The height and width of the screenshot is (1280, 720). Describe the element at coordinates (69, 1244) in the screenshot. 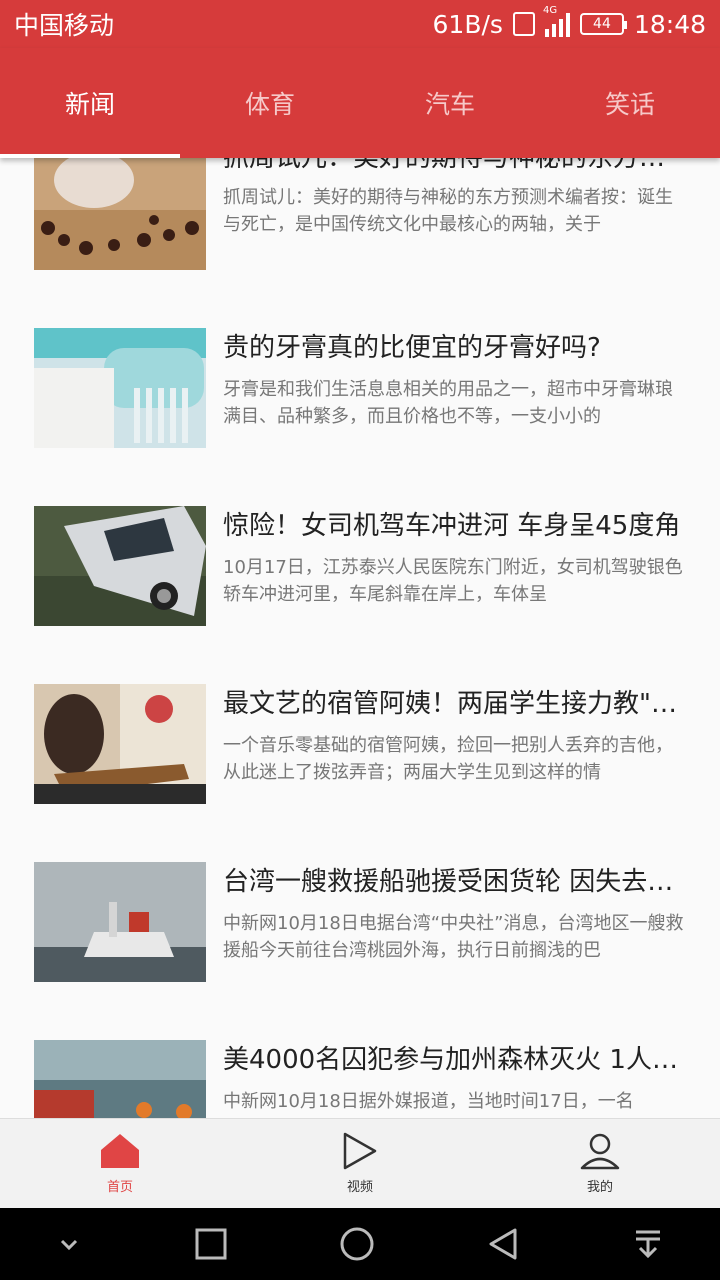

I see `chevron-down-icon` at that location.